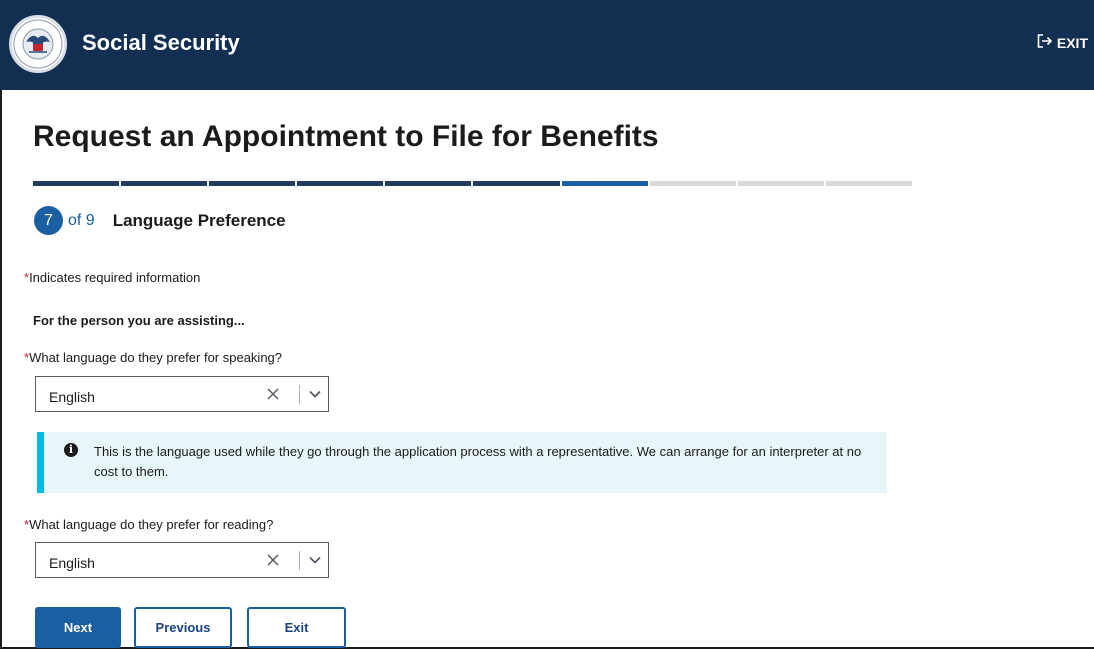 The width and height of the screenshot is (1094, 649). What do you see at coordinates (604, 183) in the screenshot?
I see `progress-segment-current` at bounding box center [604, 183].